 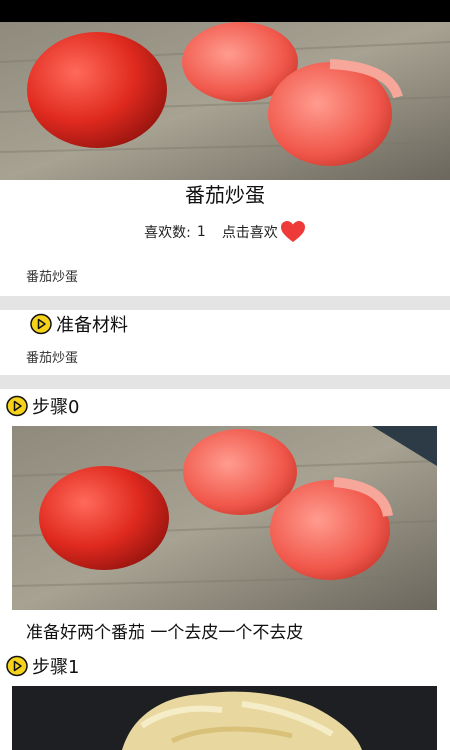 What do you see at coordinates (225, 11) in the screenshot?
I see `status-bar` at bounding box center [225, 11].